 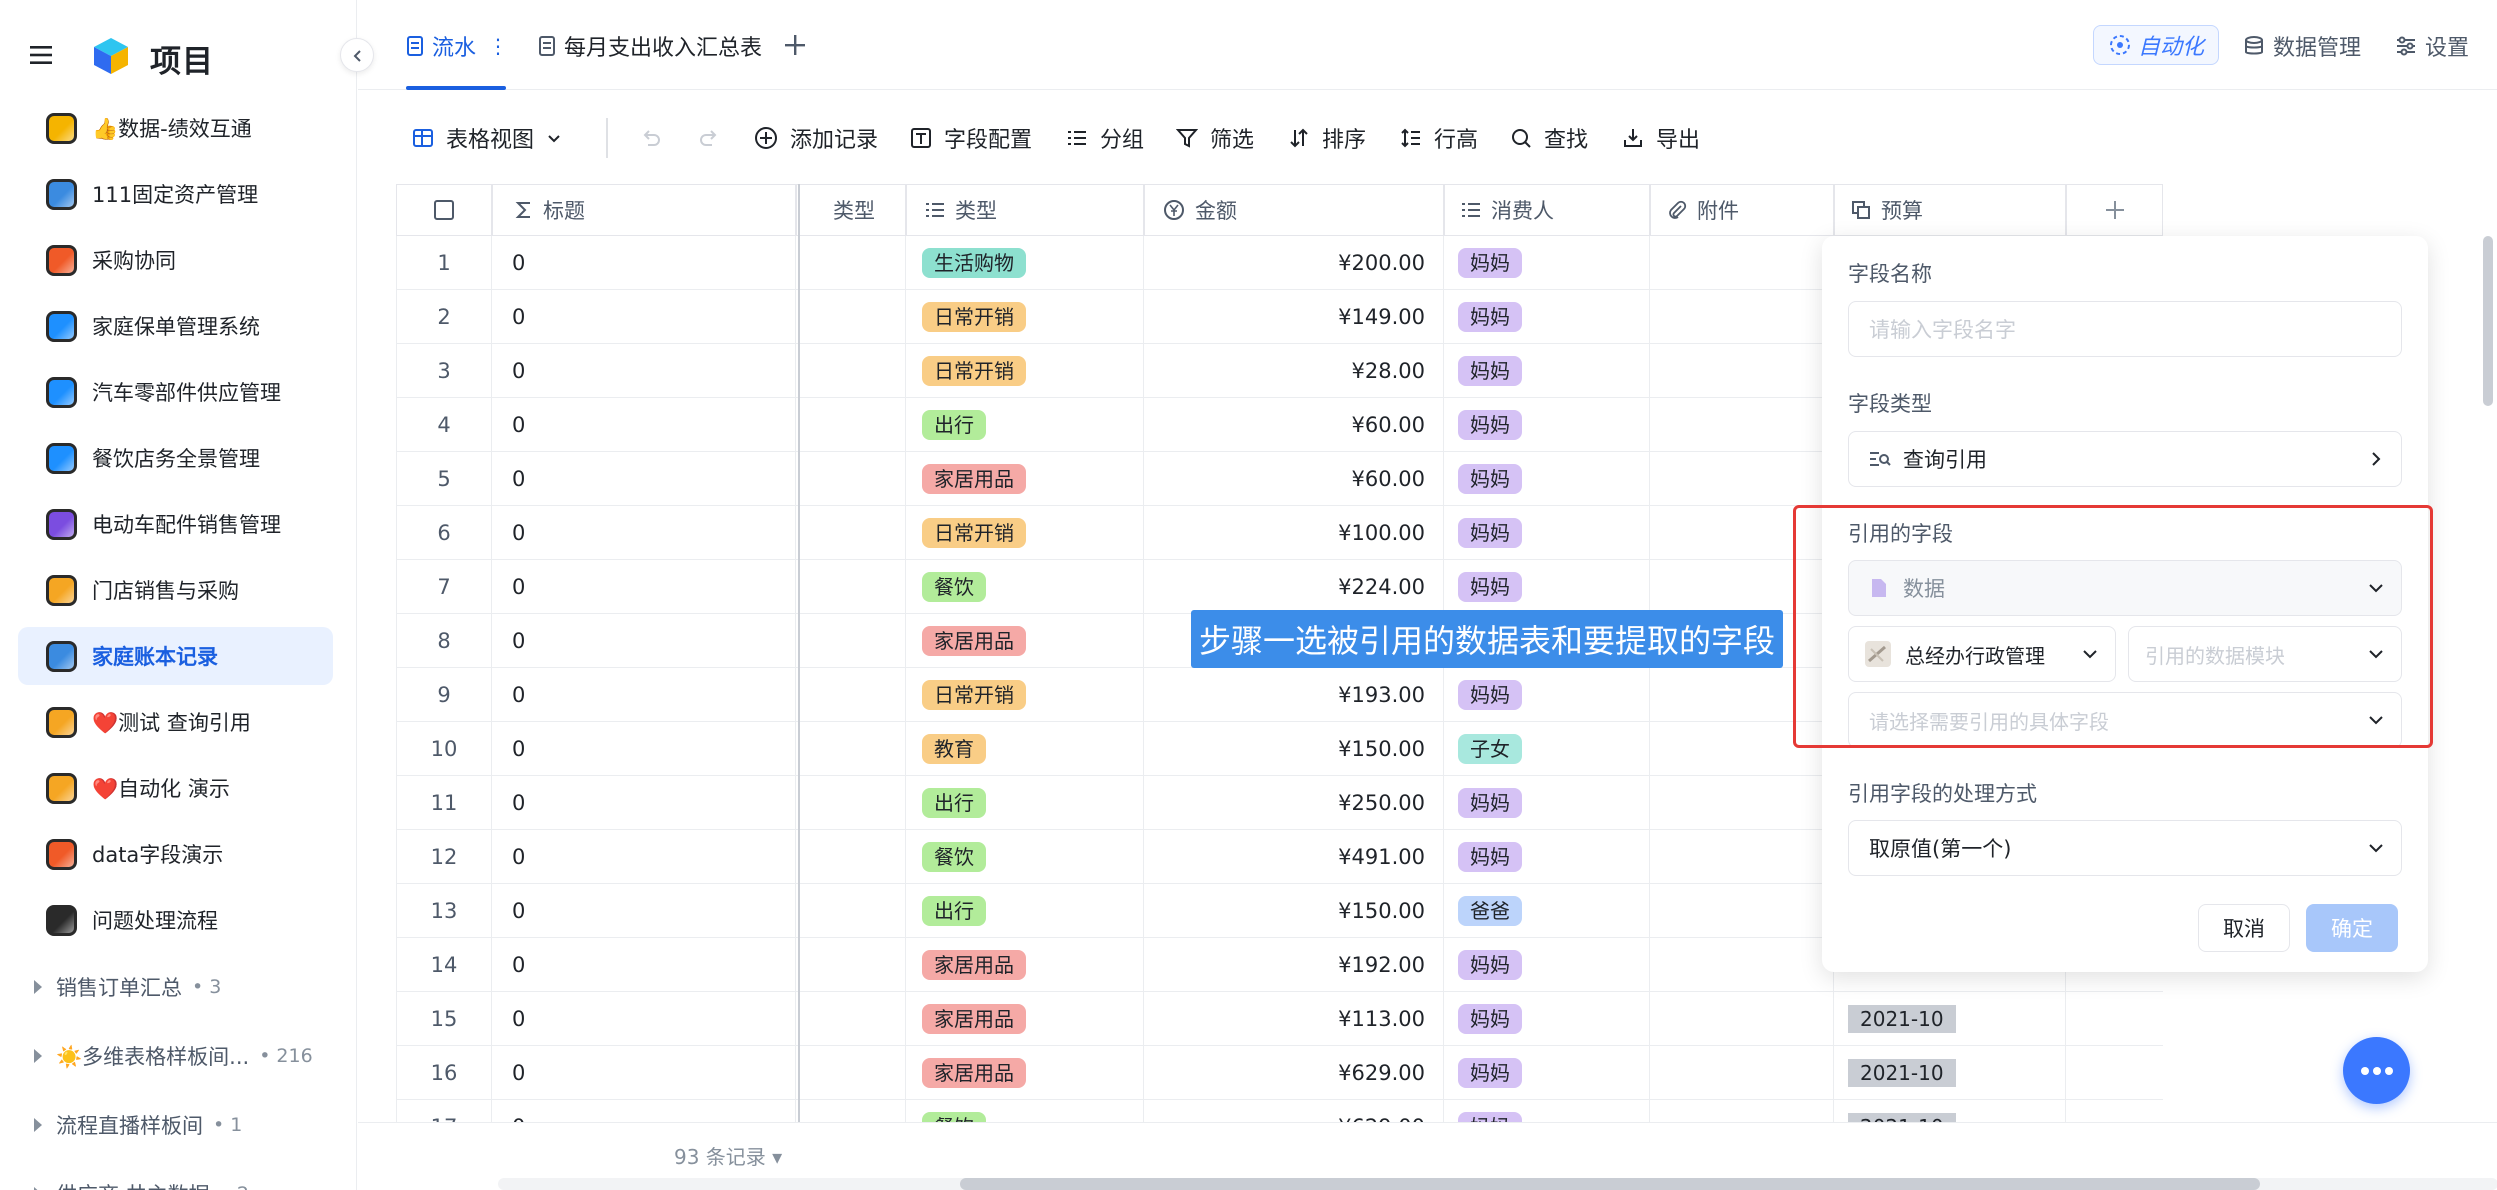 I want to click on row-index-cell: 9, so click(x=444, y=695).